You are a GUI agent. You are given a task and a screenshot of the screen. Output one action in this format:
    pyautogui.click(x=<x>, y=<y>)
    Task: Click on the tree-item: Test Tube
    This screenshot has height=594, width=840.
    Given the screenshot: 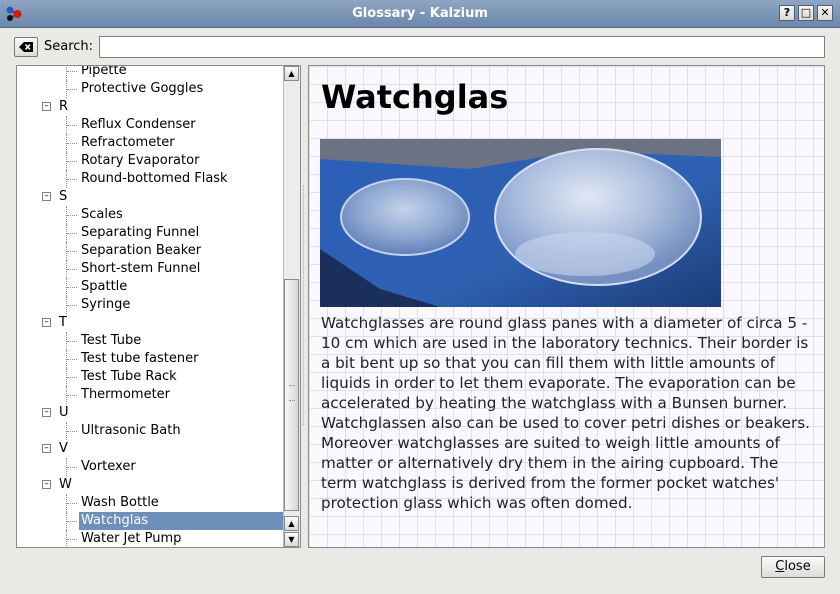 What is the action you would take?
    pyautogui.click(x=151, y=341)
    